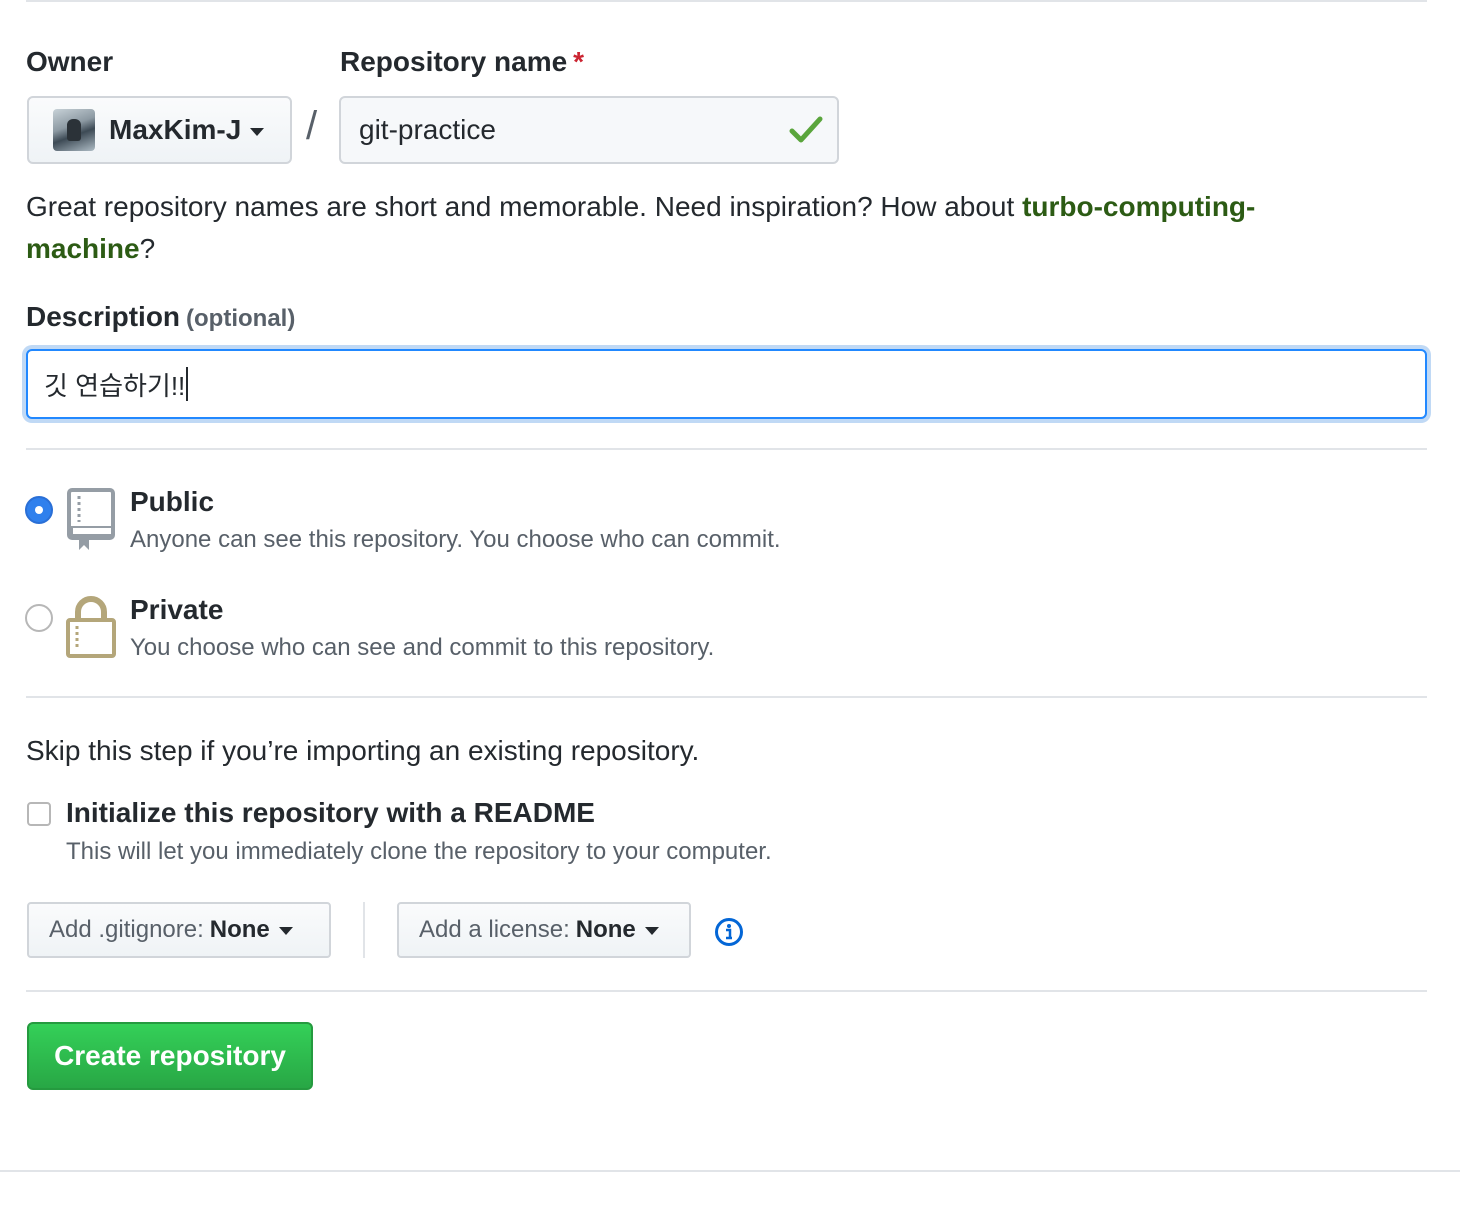 The image size is (1460, 1220). I want to click on description-label: Description (optional), so click(160, 317).